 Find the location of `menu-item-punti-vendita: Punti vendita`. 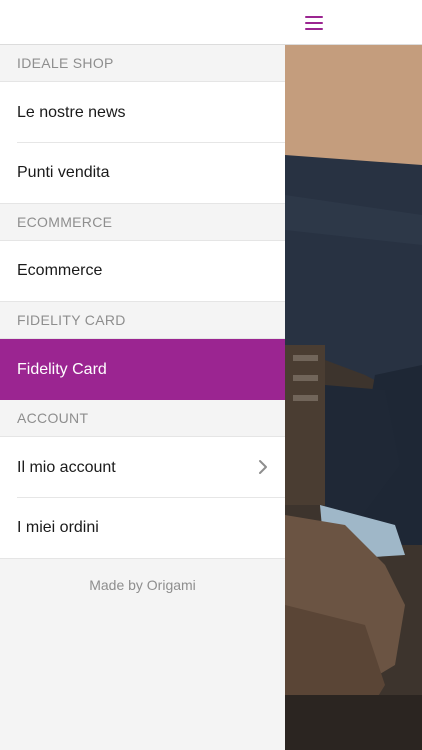

menu-item-punti-vendita: Punti vendita is located at coordinates (142, 173).